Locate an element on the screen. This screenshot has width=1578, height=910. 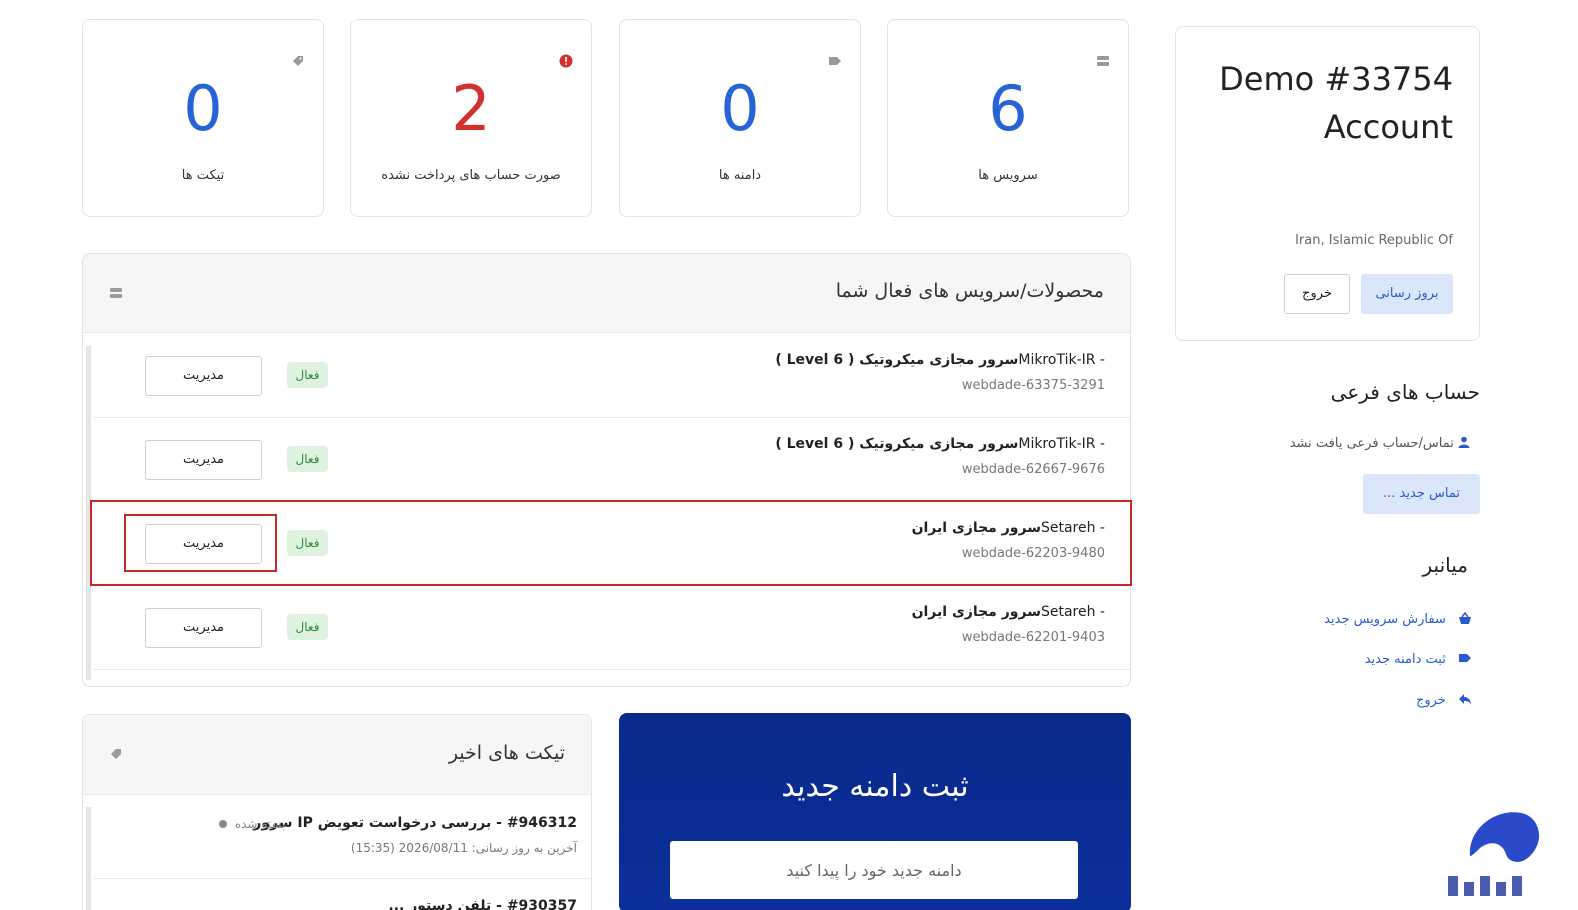
shortcuts-heading: میانبر is located at coordinates (1445, 565).